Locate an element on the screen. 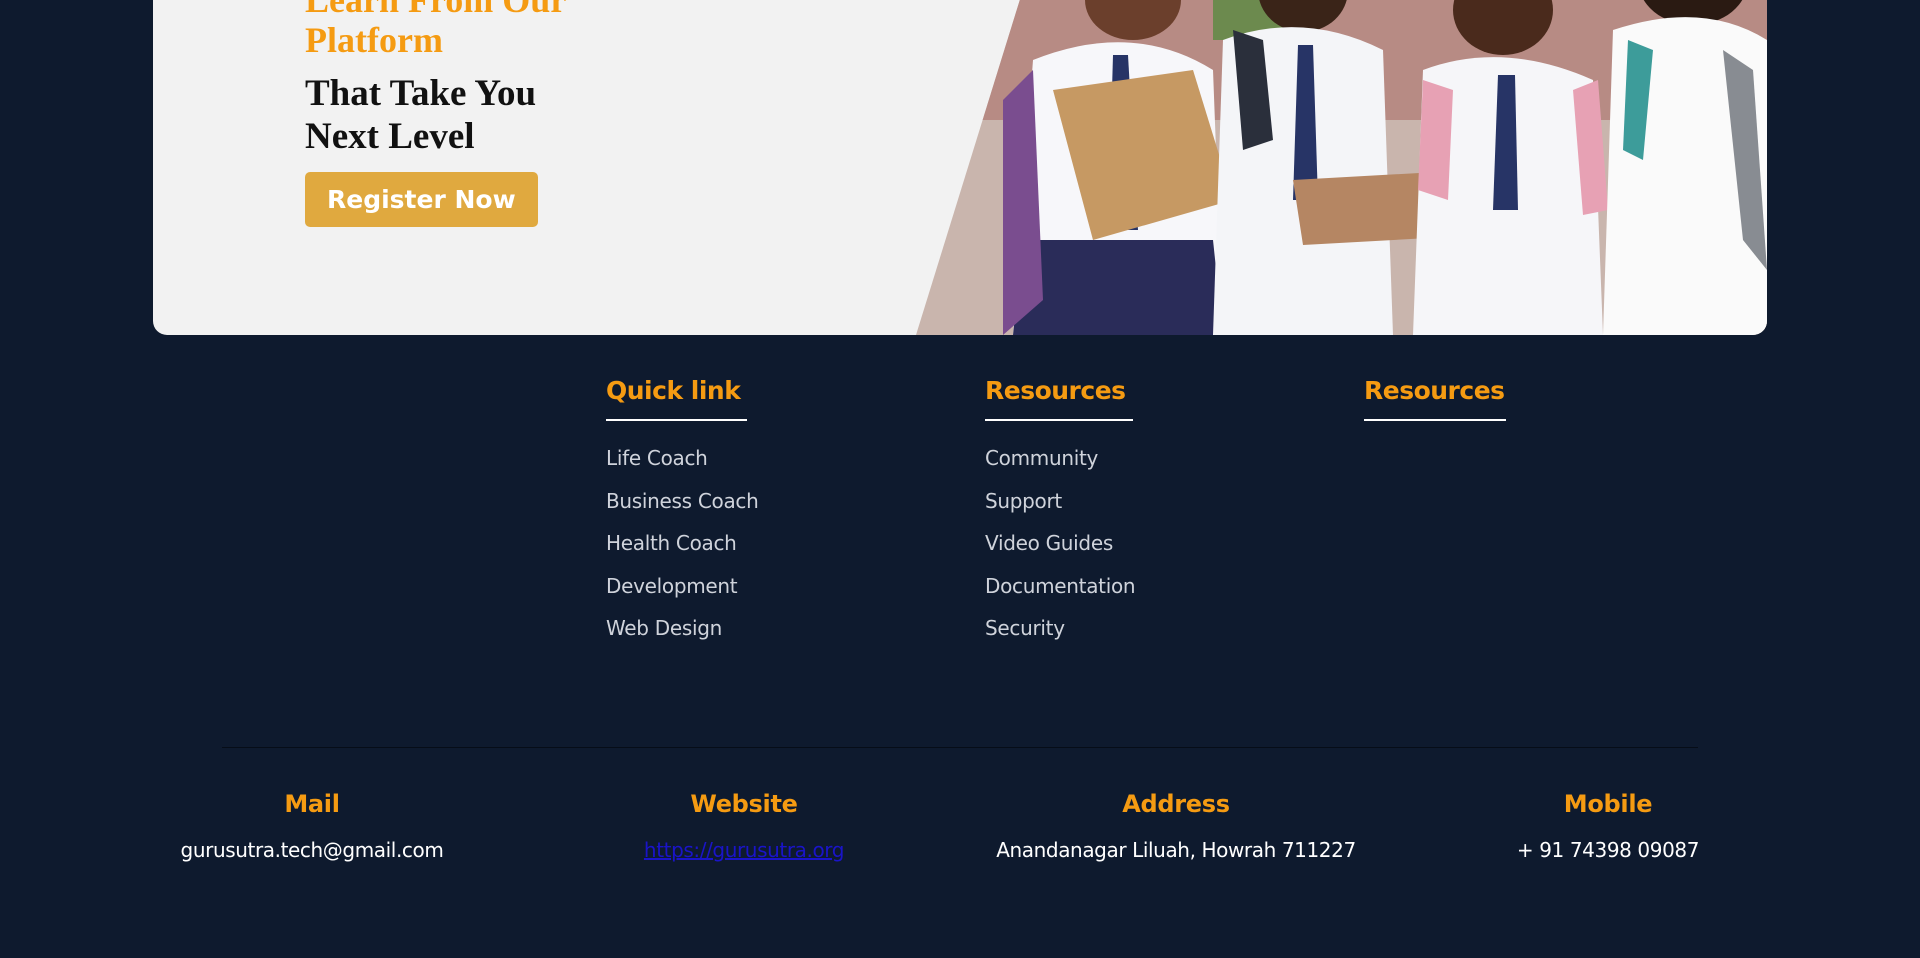 The height and width of the screenshot is (958, 1920). footer-link-business-coach: Business Coach is located at coordinates (682, 501).